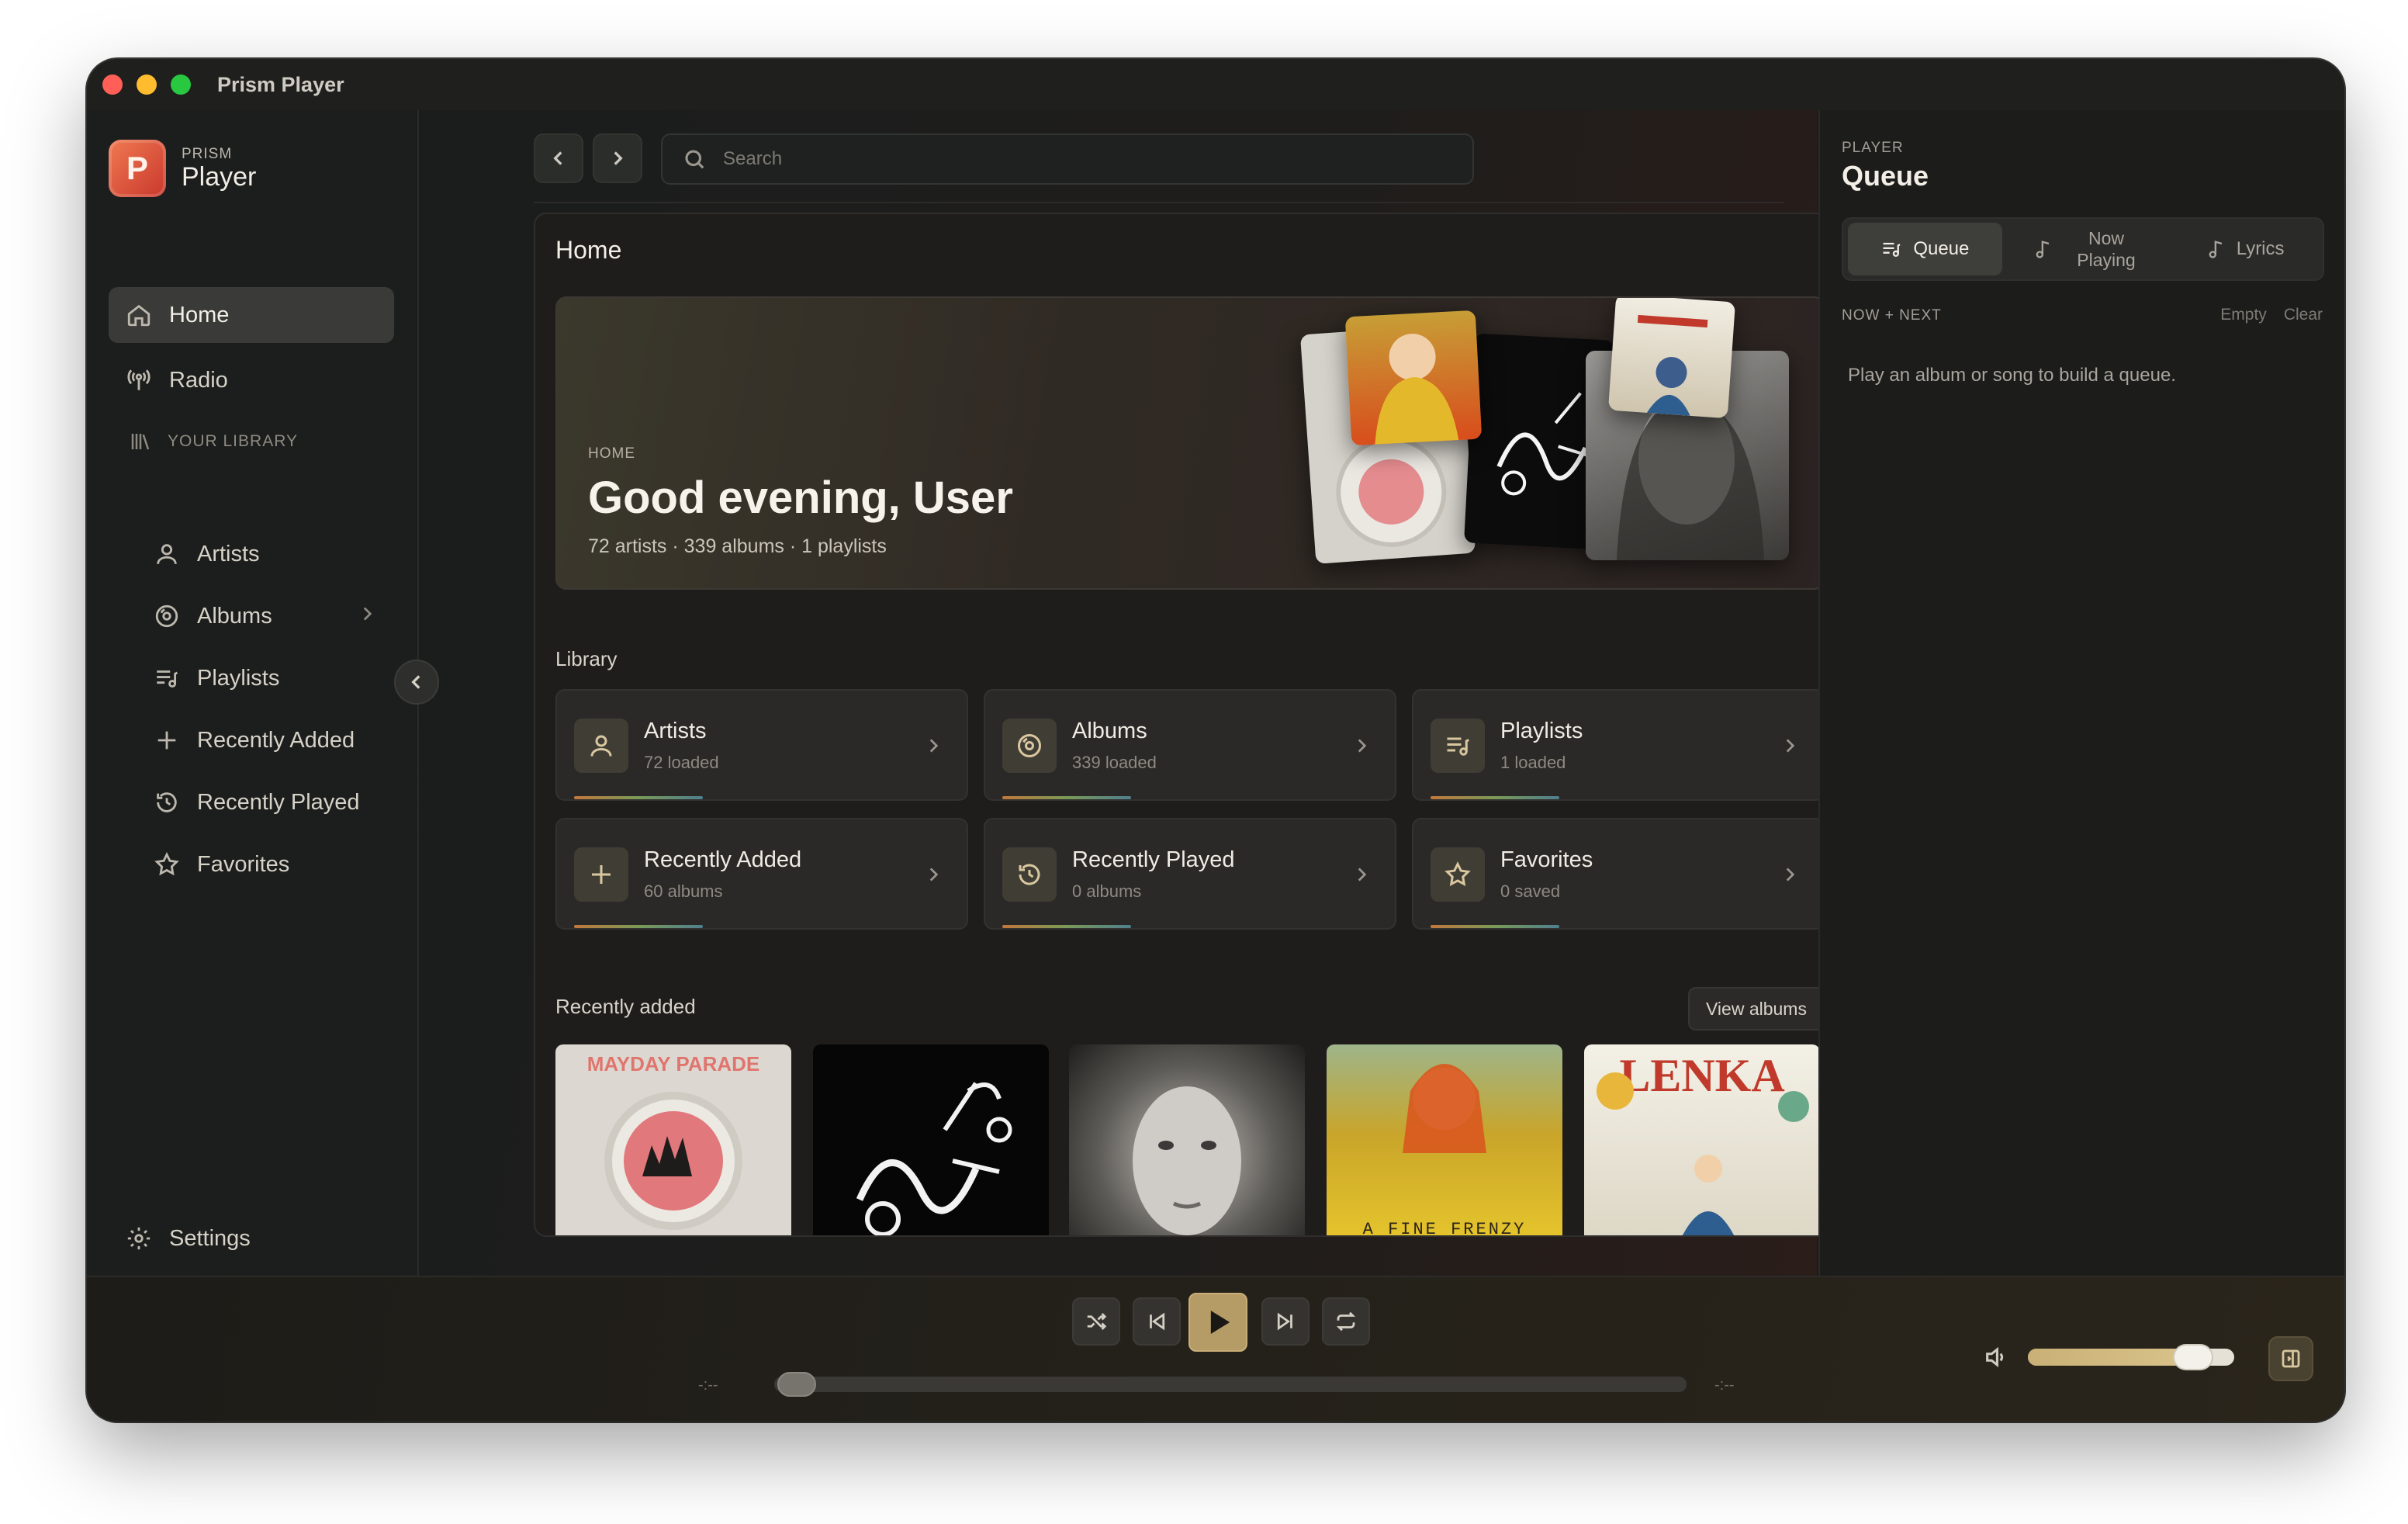 The height and width of the screenshot is (1524, 2408). What do you see at coordinates (181, 84) in the screenshot?
I see `zoom-window-button` at bounding box center [181, 84].